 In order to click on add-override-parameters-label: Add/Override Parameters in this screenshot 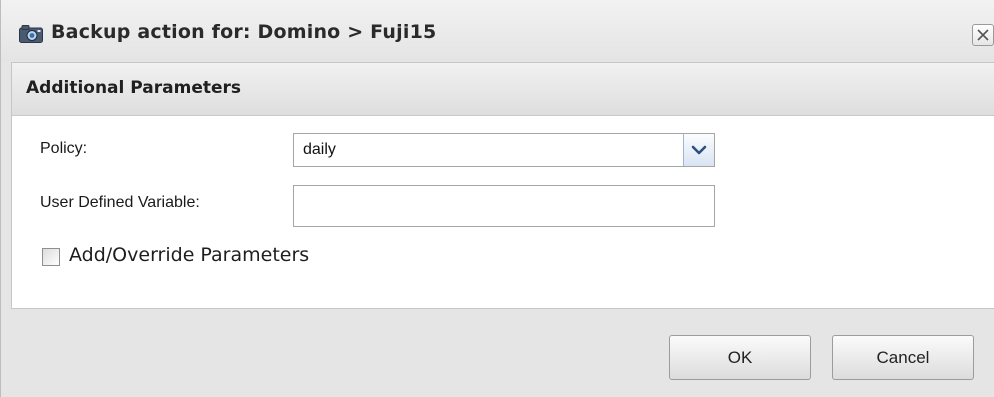, I will do `click(189, 255)`.